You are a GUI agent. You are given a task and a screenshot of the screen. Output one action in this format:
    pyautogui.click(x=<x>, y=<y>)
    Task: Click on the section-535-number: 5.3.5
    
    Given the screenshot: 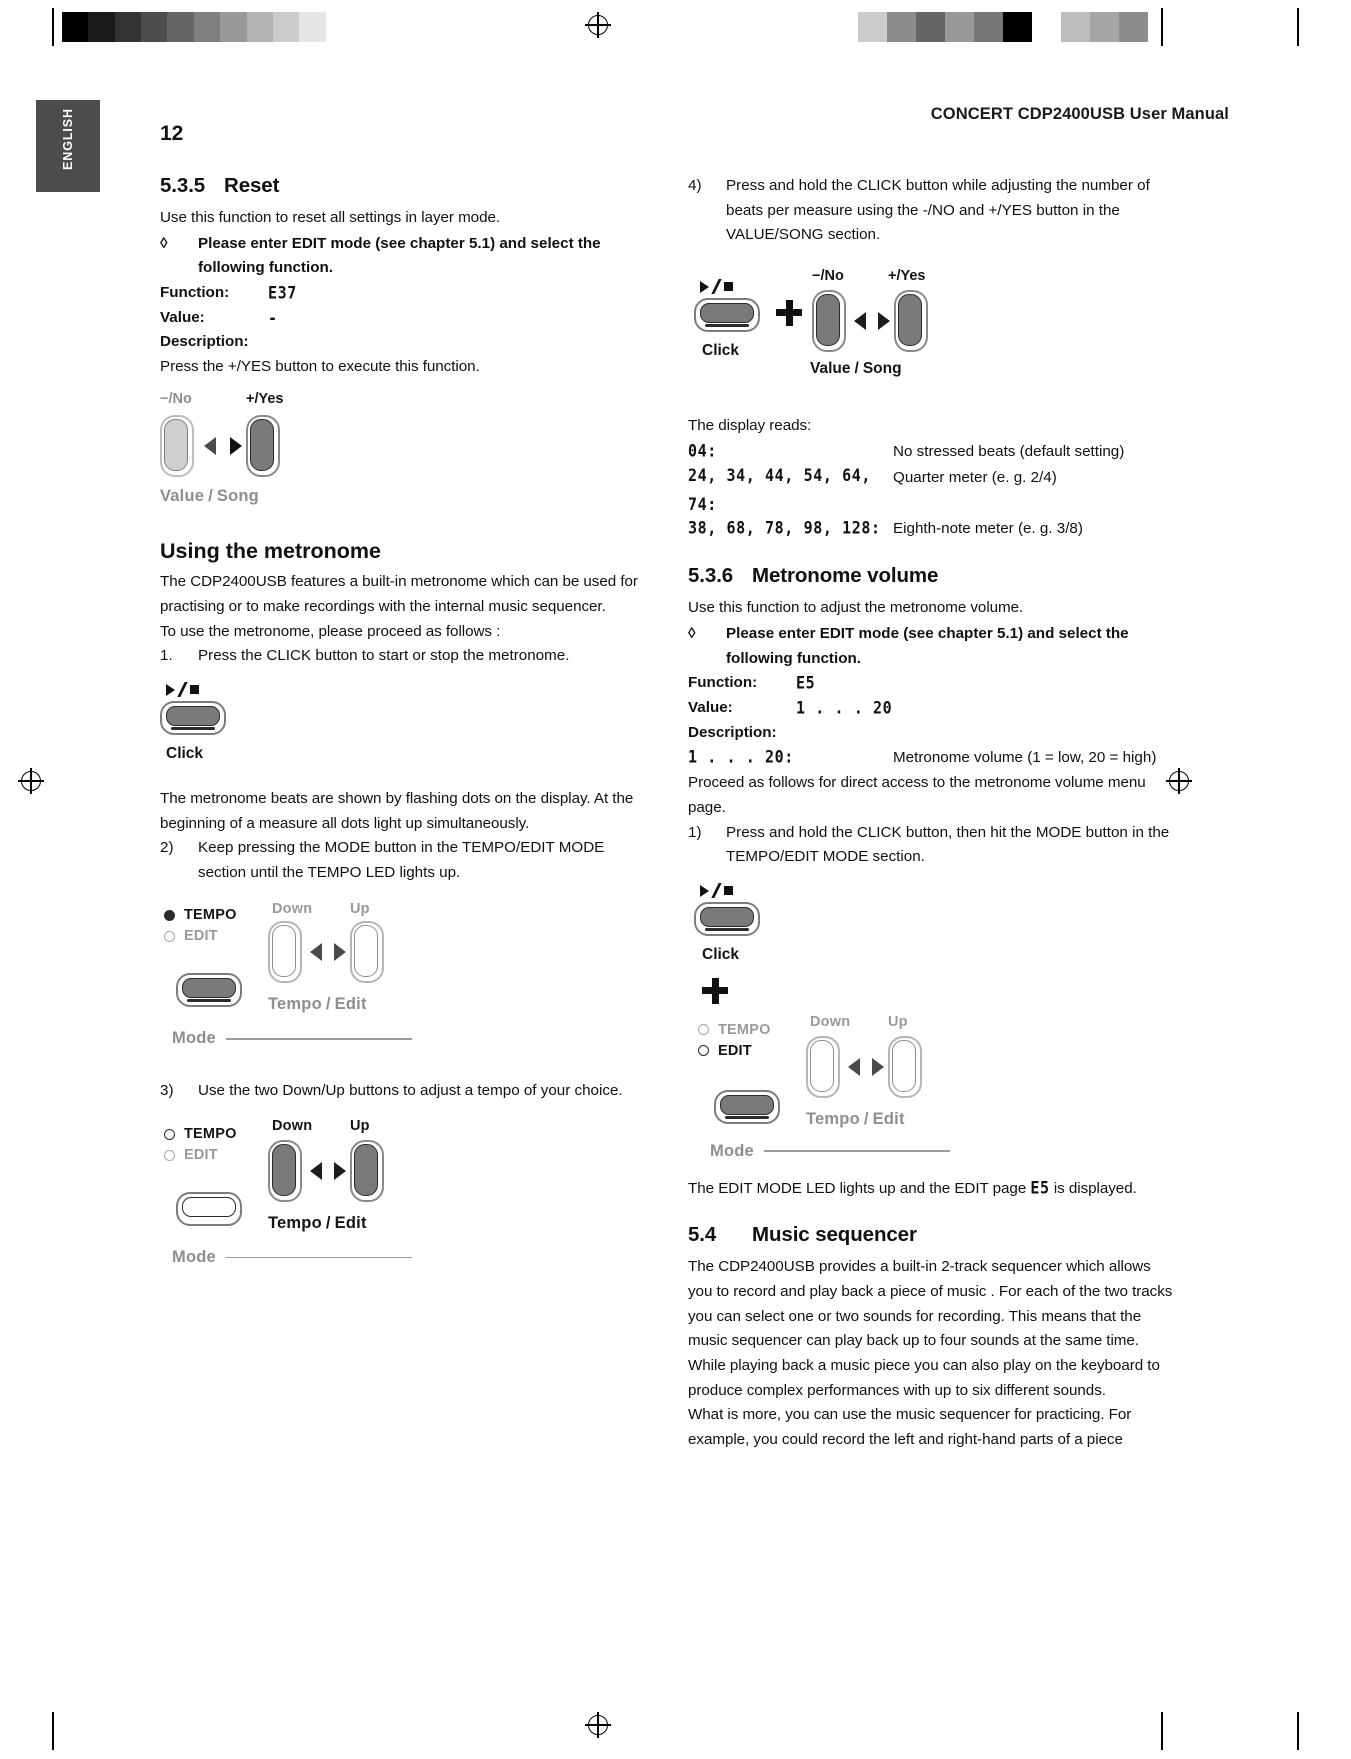 What is the action you would take?
    pyautogui.click(x=183, y=185)
    